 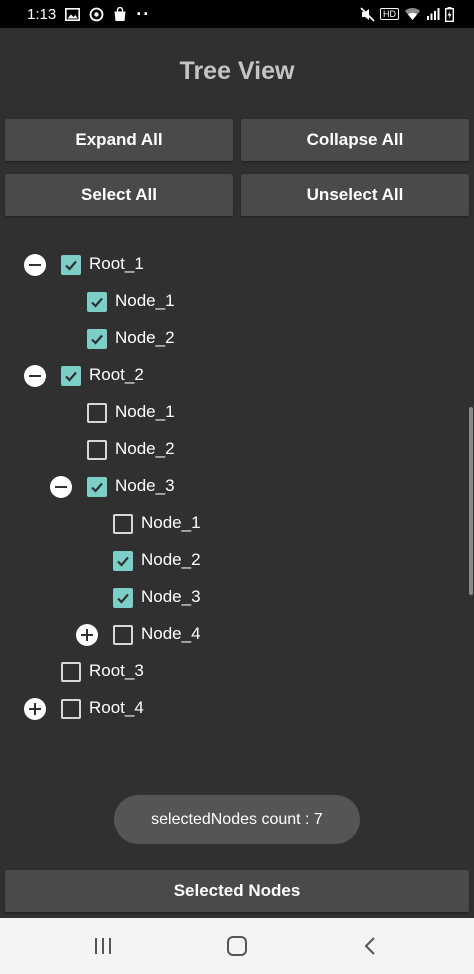 I want to click on collapse-all-button: Collapse All, so click(x=355, y=140).